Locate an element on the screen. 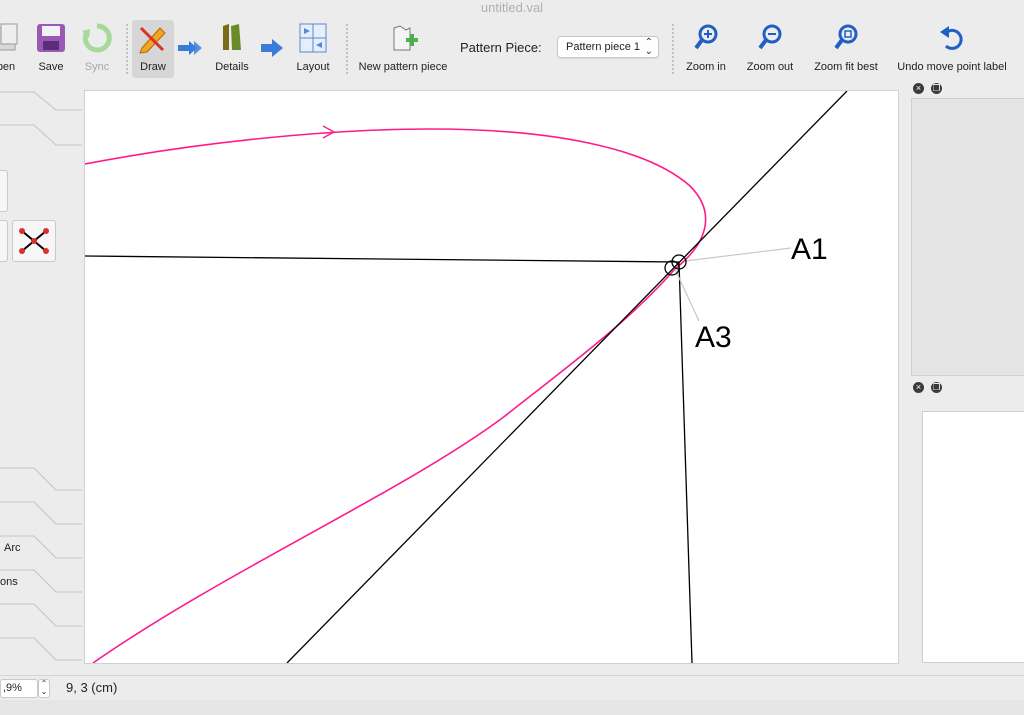 This screenshot has width=1024, height=715. undo-button: Undo move point label is located at coordinates (952, 49).